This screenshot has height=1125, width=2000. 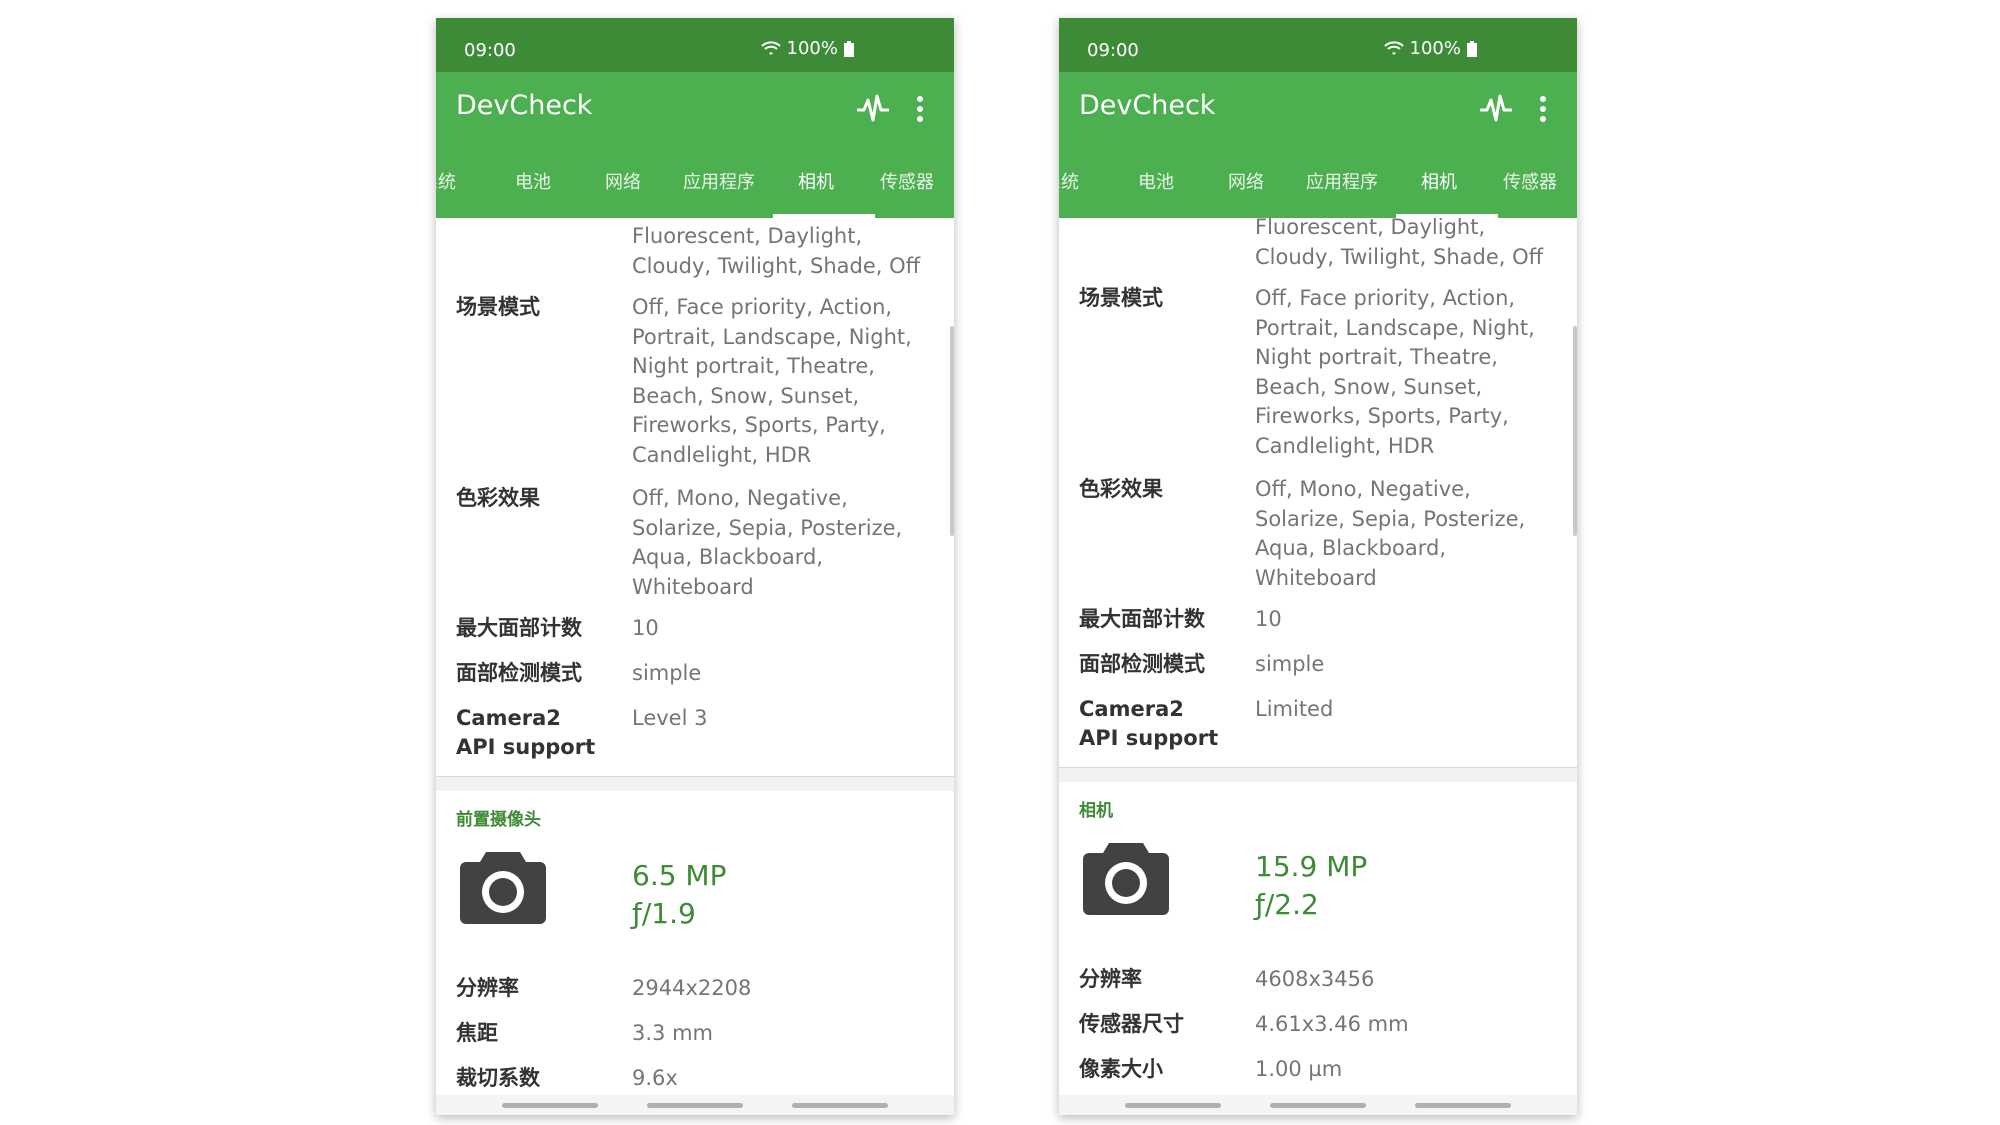 What do you see at coordinates (1332, 1024) in the screenshot?
I see `value: 4.61x3.46 mm` at bounding box center [1332, 1024].